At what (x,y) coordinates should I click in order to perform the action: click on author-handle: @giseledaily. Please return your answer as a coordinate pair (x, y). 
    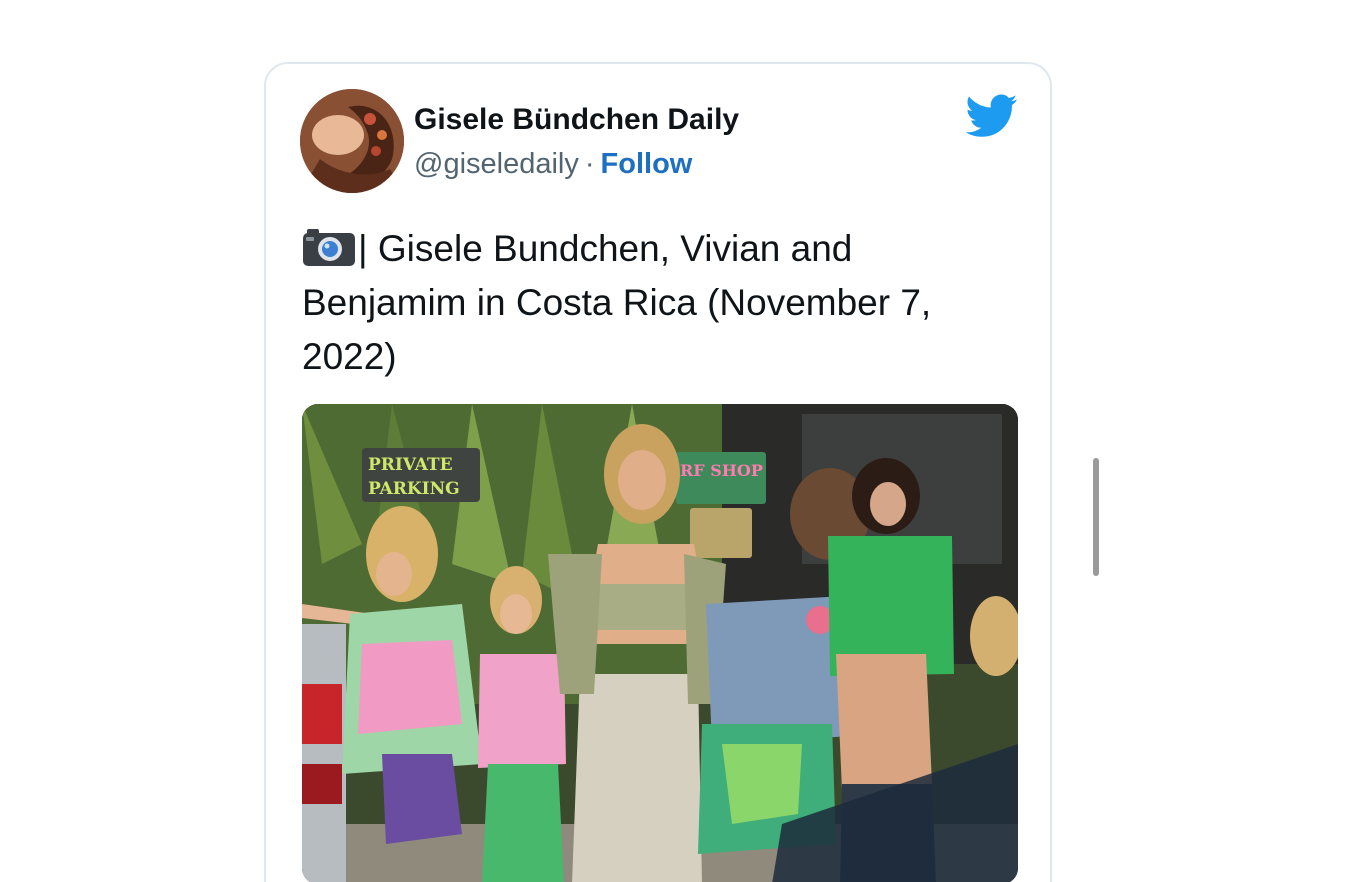
    Looking at the image, I should click on (496, 164).